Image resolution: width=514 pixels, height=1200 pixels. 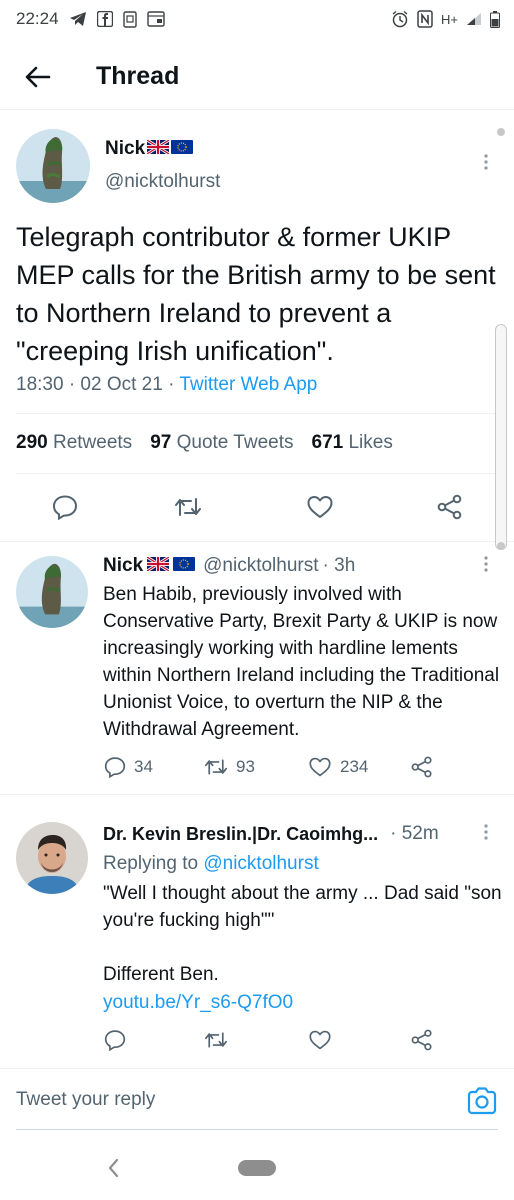 I want to click on replying-to-handle: @nicktolhurst, so click(x=260, y=863).